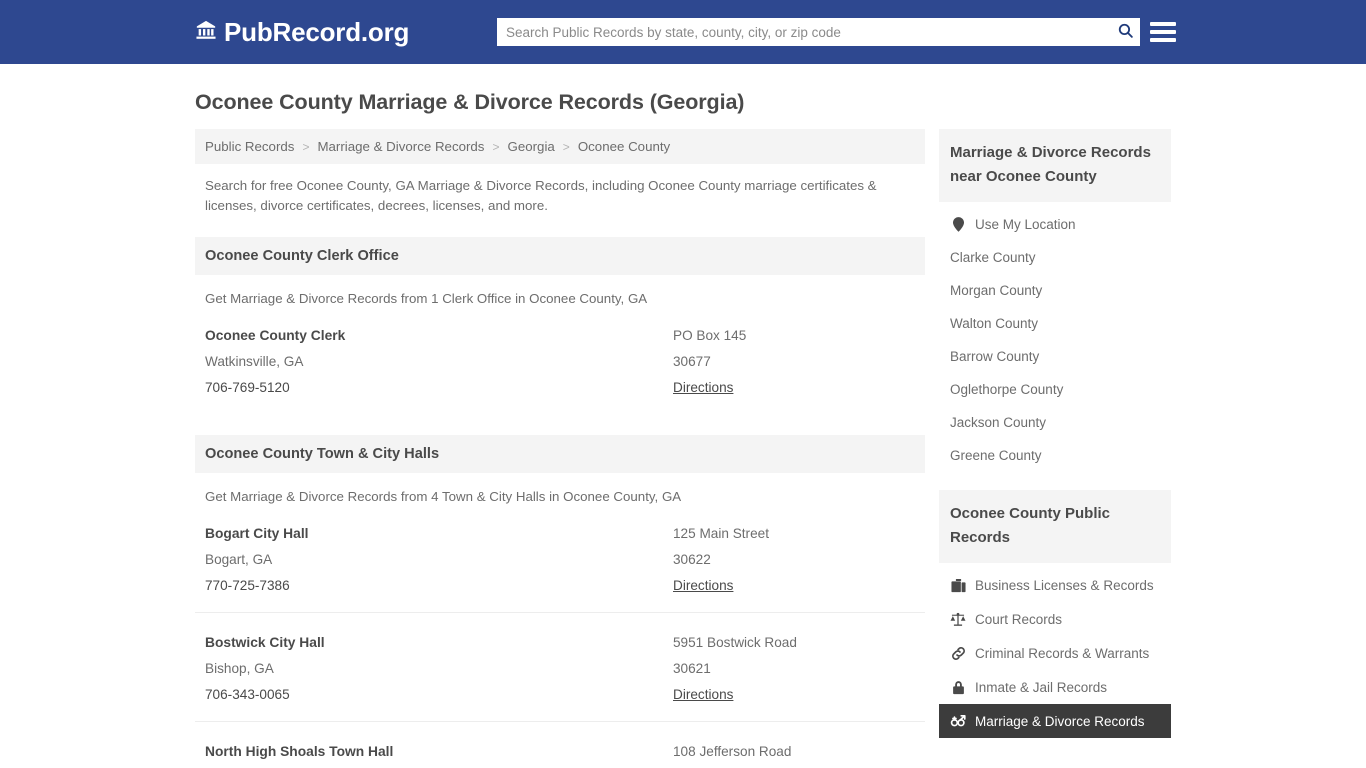 The image size is (1366, 768). What do you see at coordinates (958, 585) in the screenshot?
I see `briefcase-icon` at bounding box center [958, 585].